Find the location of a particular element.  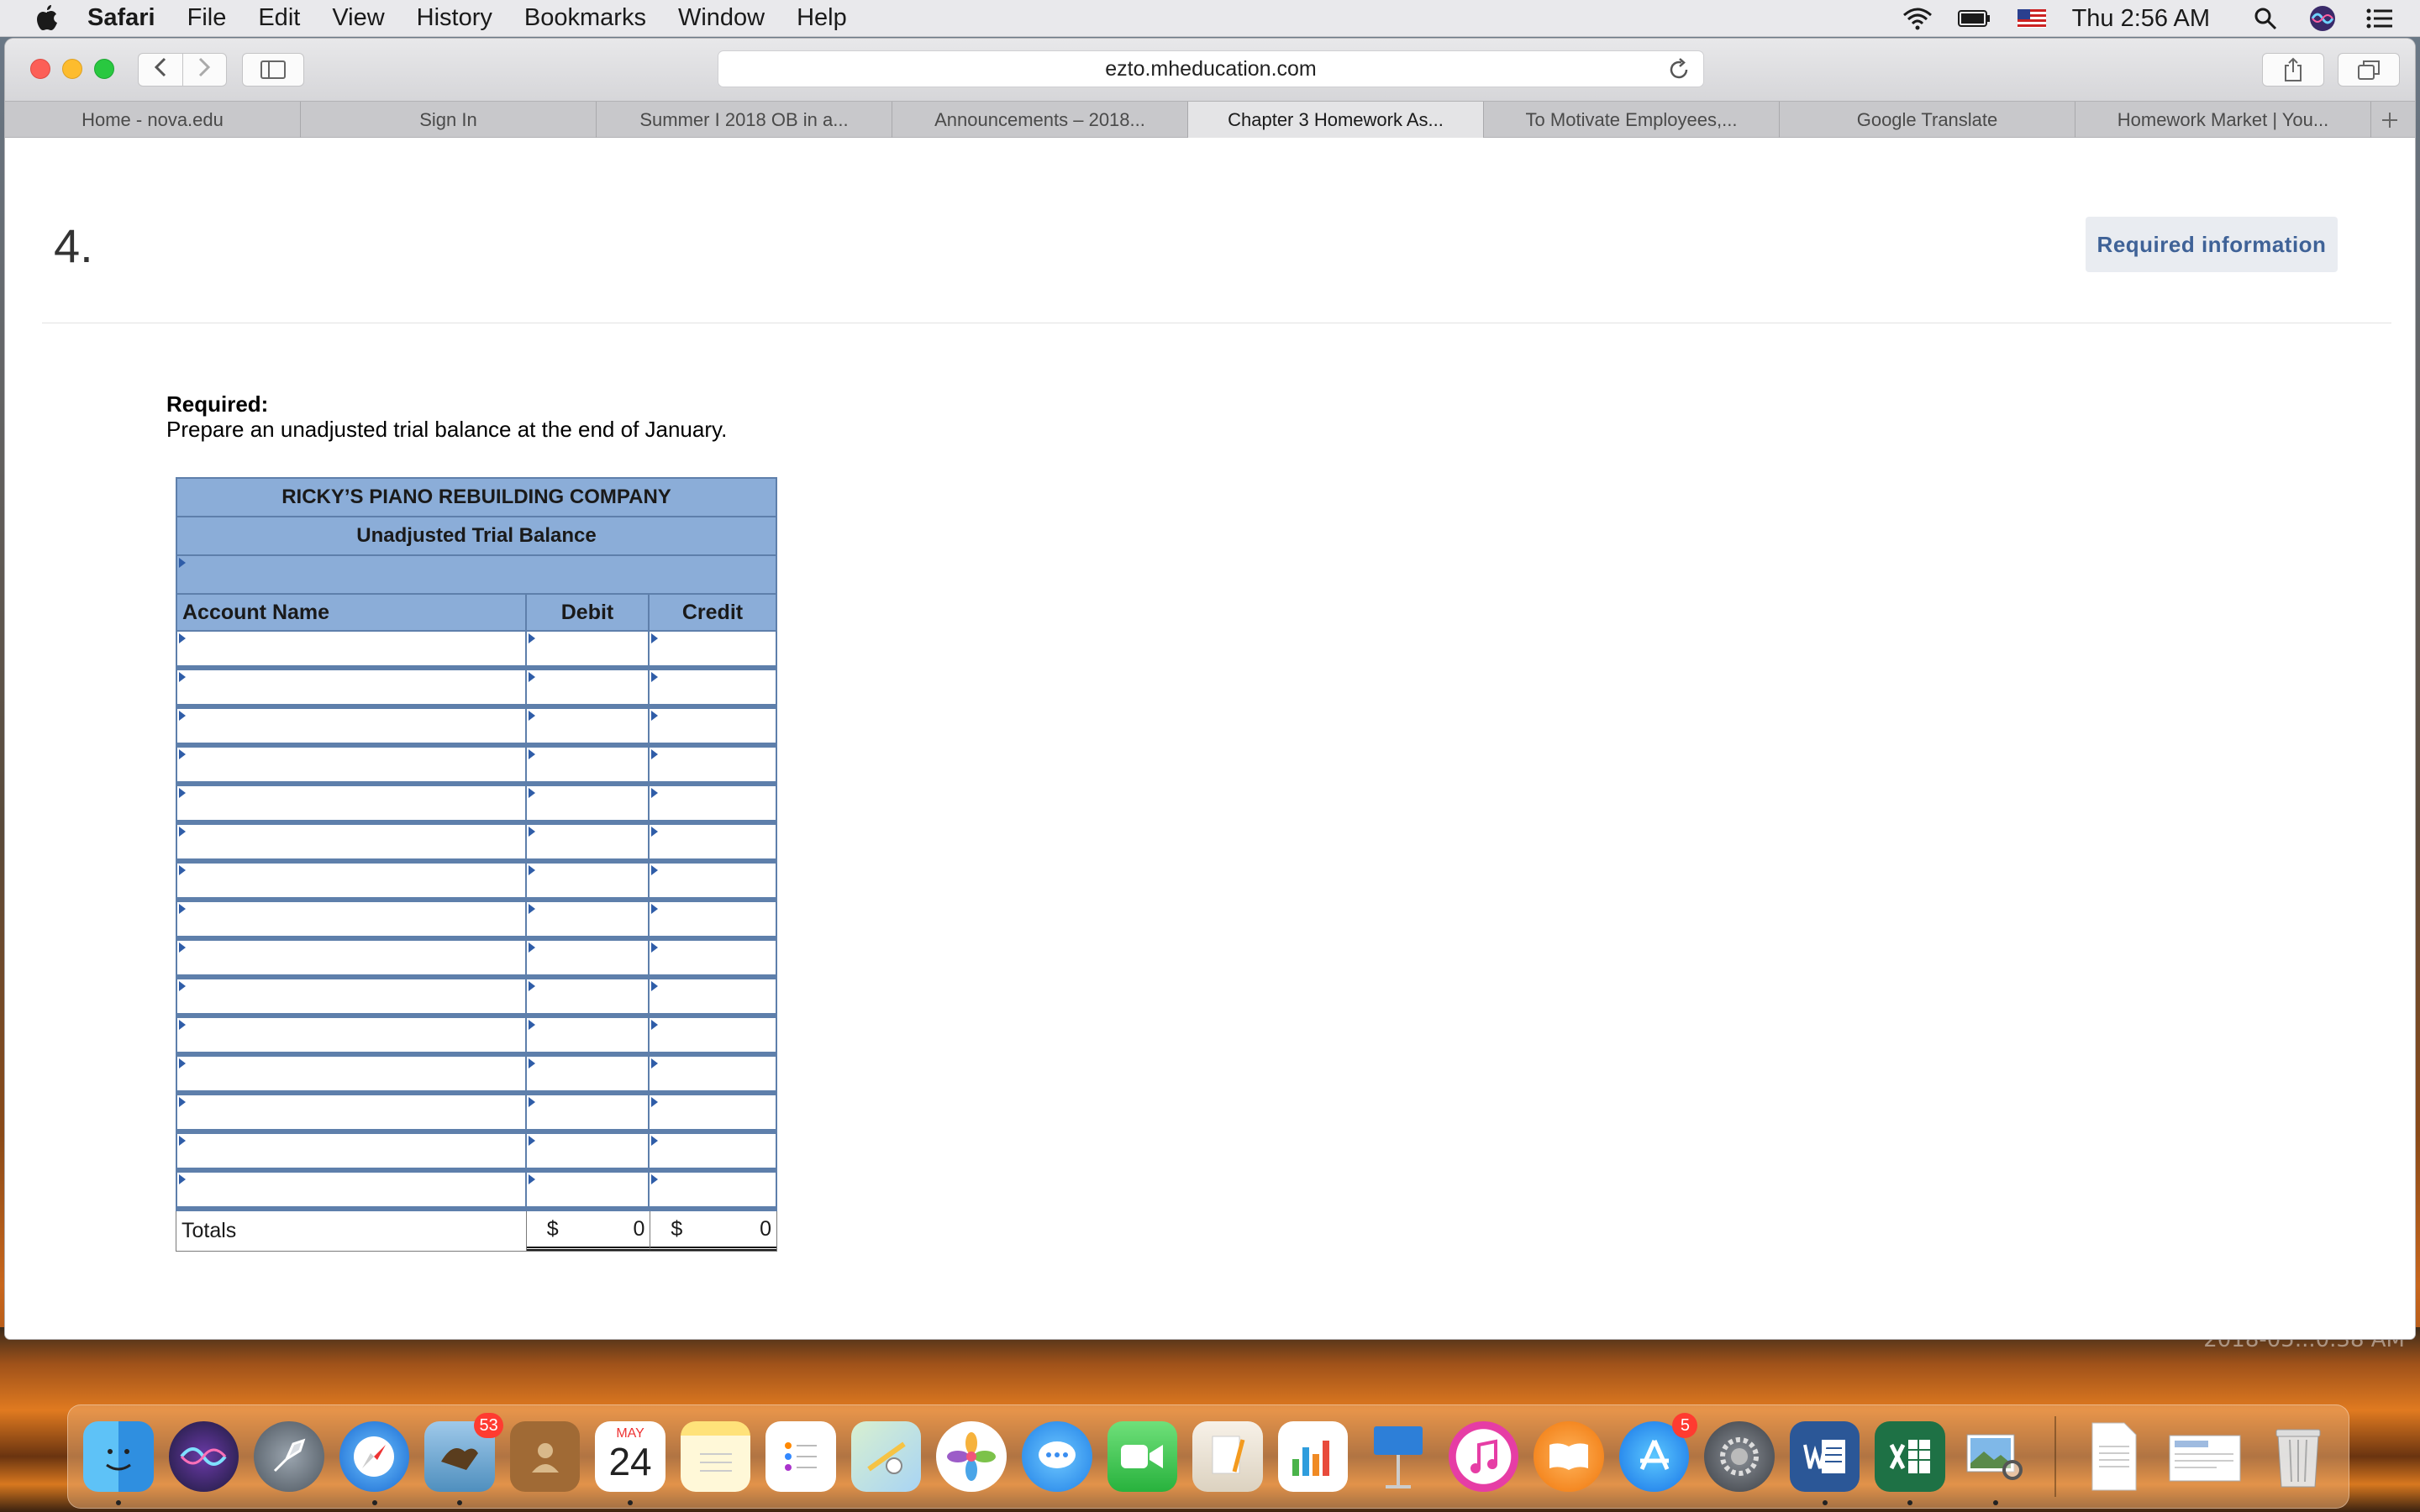

spotlight-search-icon is located at coordinates (2266, 18).